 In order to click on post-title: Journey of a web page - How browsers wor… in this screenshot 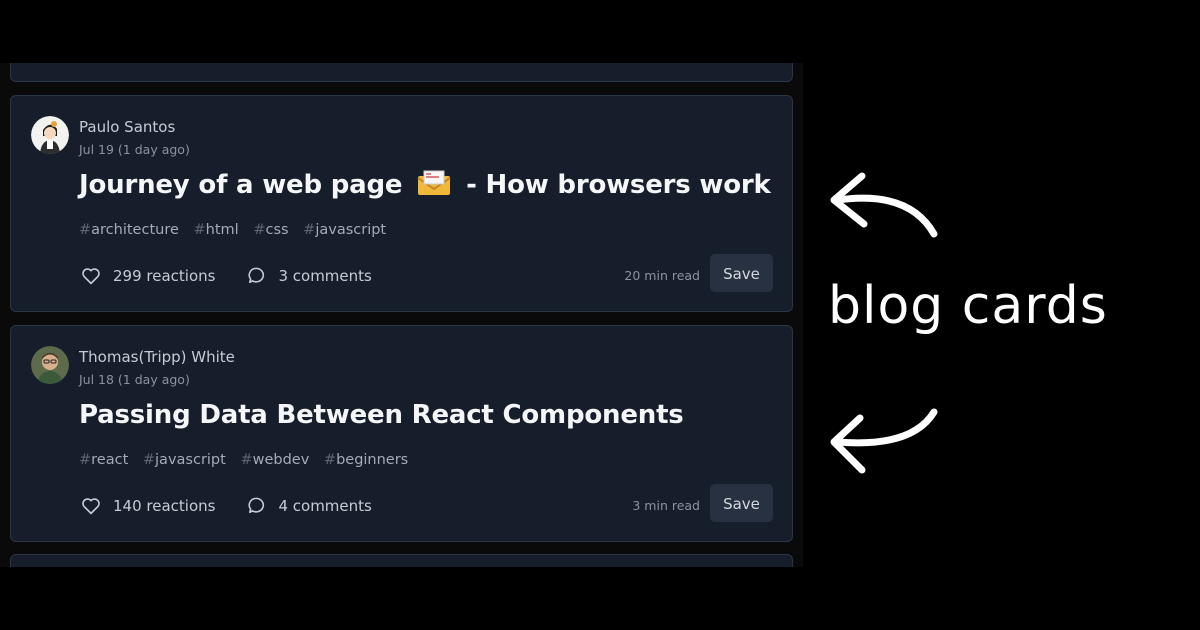, I will do `click(425, 186)`.